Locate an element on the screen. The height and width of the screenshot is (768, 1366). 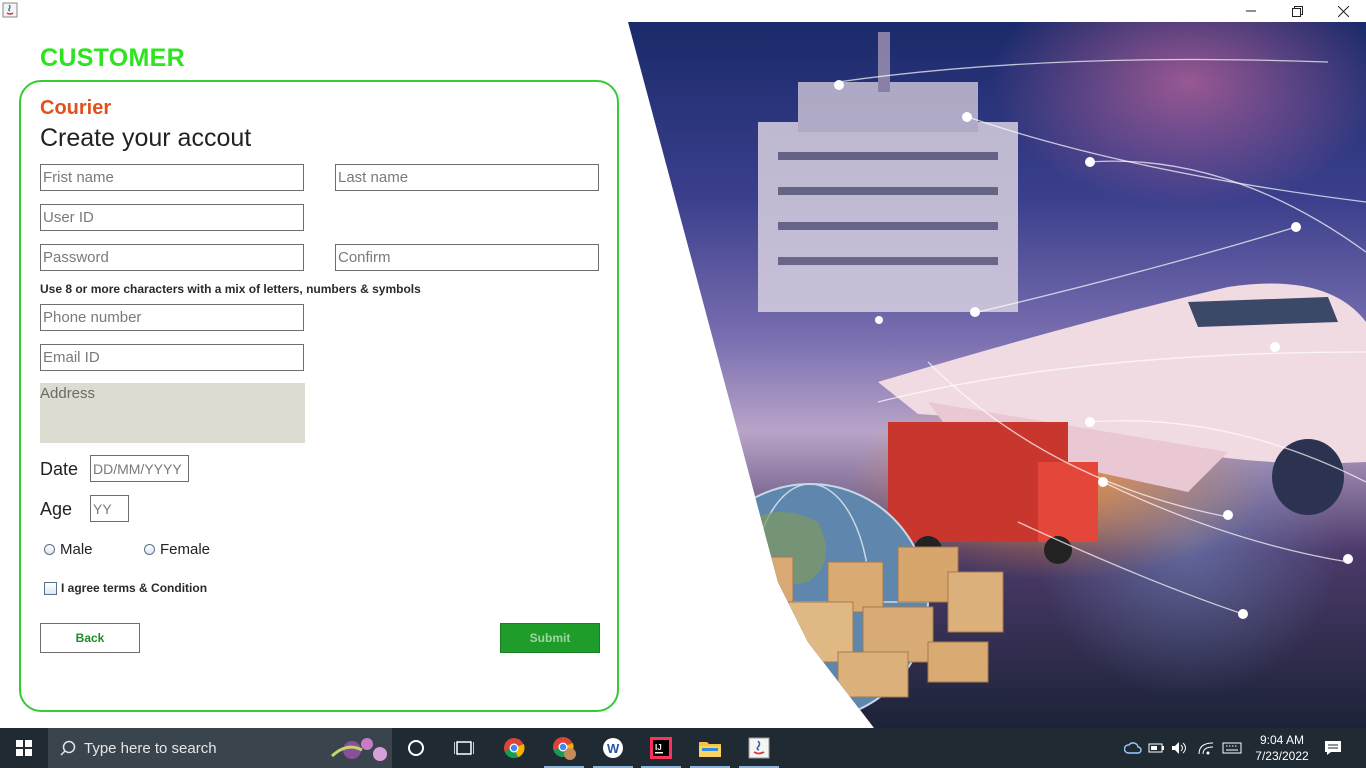
restore-icon is located at coordinates (1297, 11).